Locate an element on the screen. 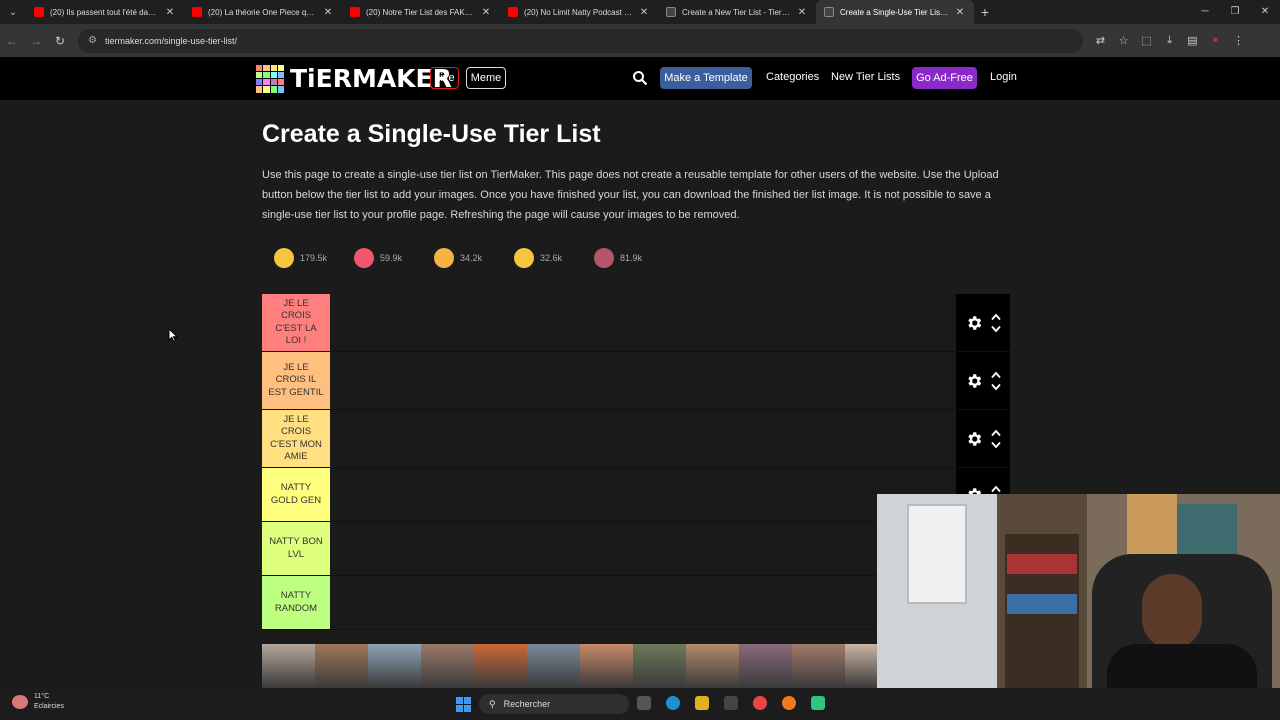 Image resolution: width=1280 pixels, height=720 pixels. translate-icon: ⇄ is located at coordinates (1100, 40).